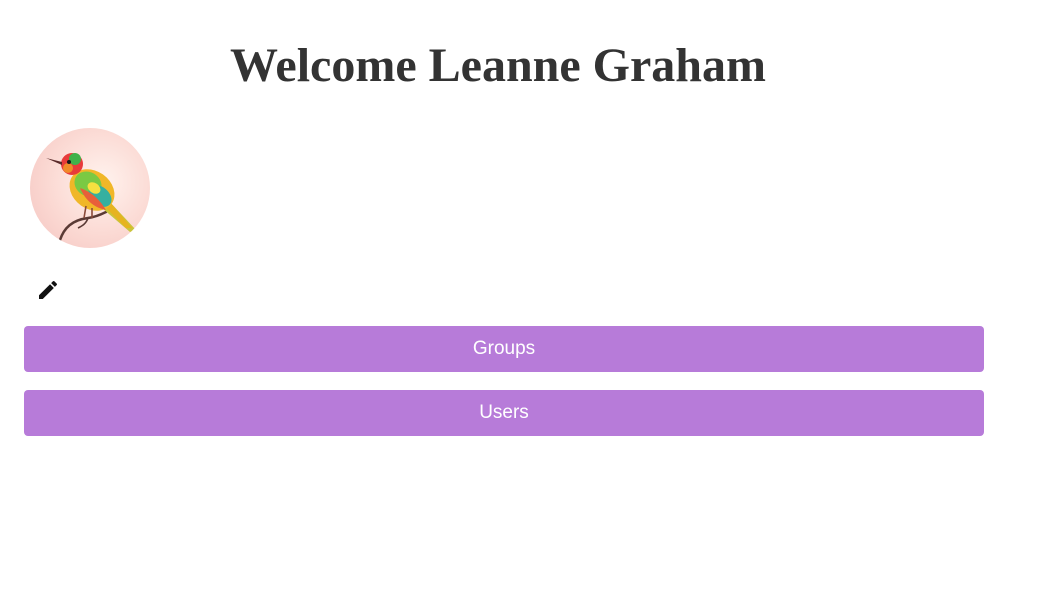  What do you see at coordinates (504, 349) in the screenshot?
I see `groups-button: Groups` at bounding box center [504, 349].